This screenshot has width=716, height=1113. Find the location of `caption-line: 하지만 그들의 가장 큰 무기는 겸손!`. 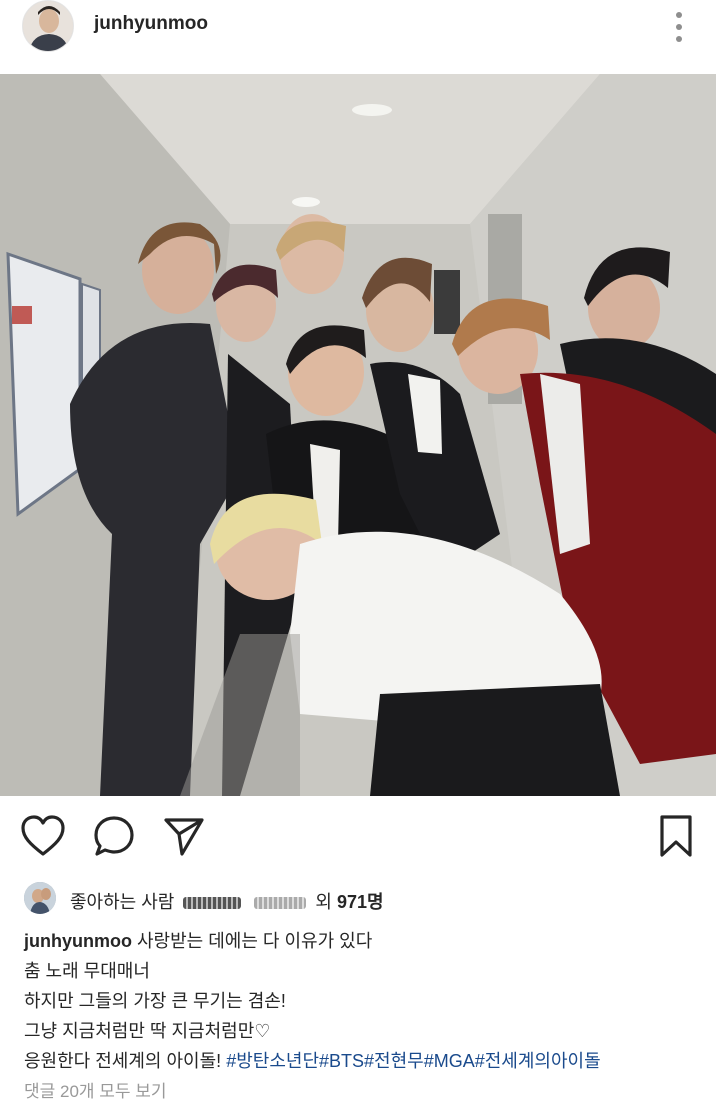

caption-line: 하지만 그들의 가장 큰 무기는 겸손! is located at coordinates (155, 1001).